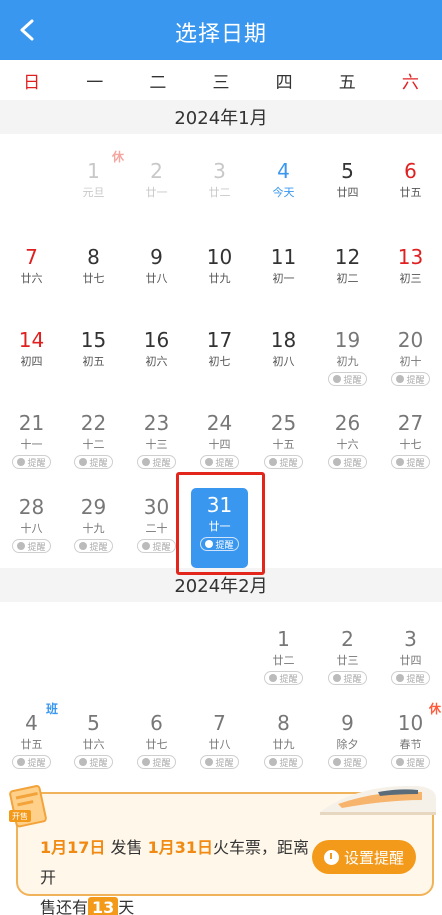 The image size is (442, 915). Describe the element at coordinates (283, 664) in the screenshot. I see `calendar-day-feb-1: 1 廿二 提醒` at that location.